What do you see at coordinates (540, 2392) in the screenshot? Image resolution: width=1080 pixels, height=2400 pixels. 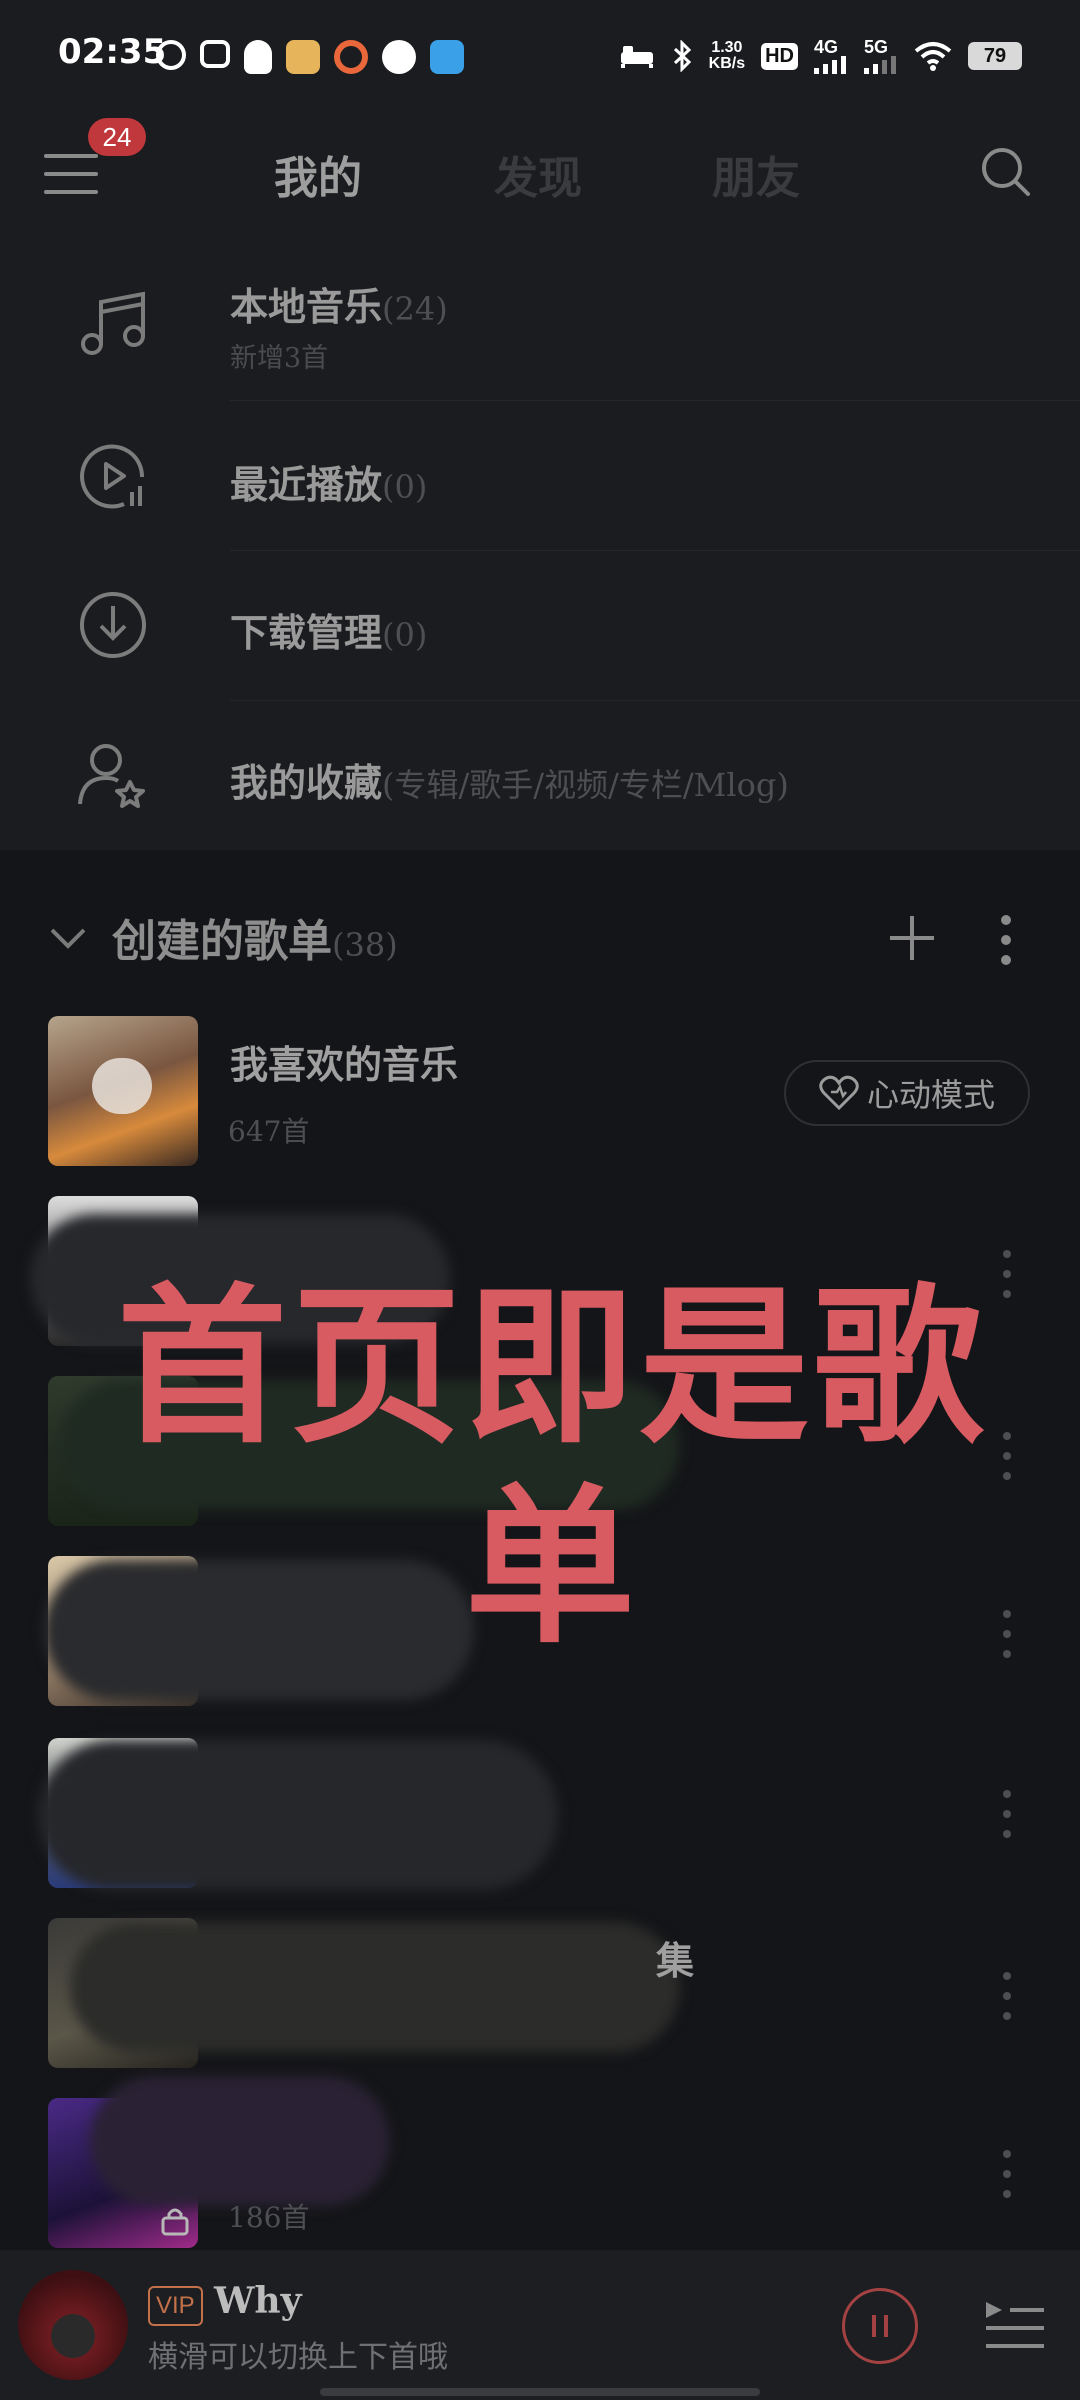 I see `home-indicator` at bounding box center [540, 2392].